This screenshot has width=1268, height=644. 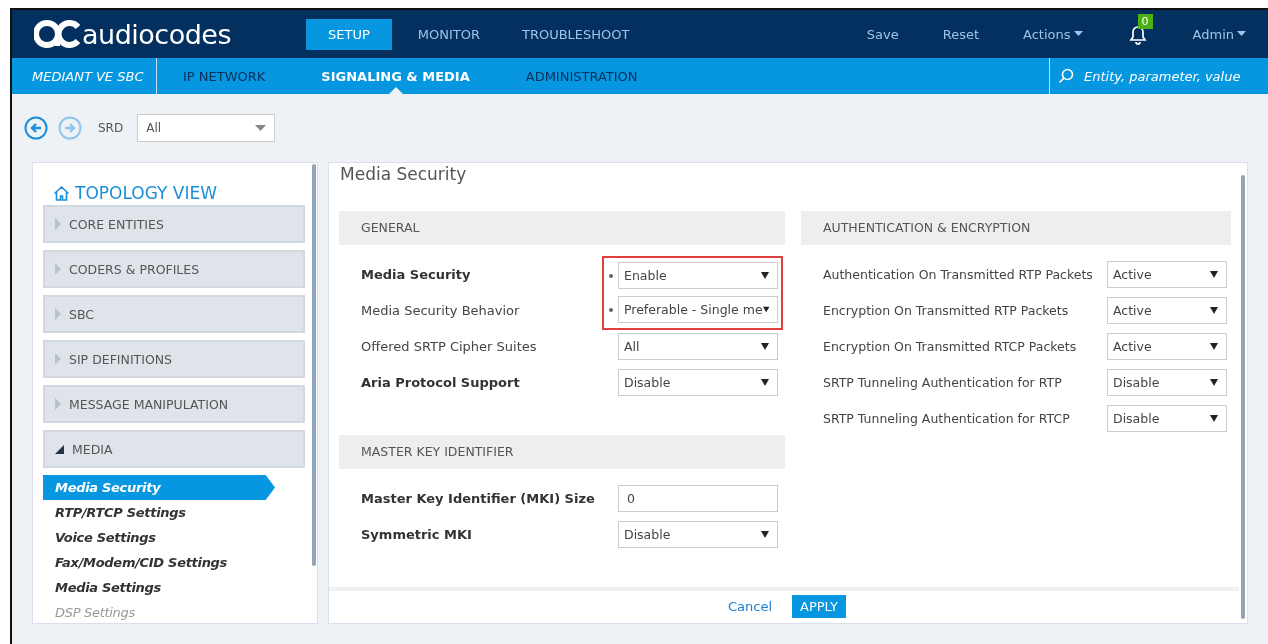 What do you see at coordinates (1219, 34) in the screenshot?
I see `menu-button: Admin` at bounding box center [1219, 34].